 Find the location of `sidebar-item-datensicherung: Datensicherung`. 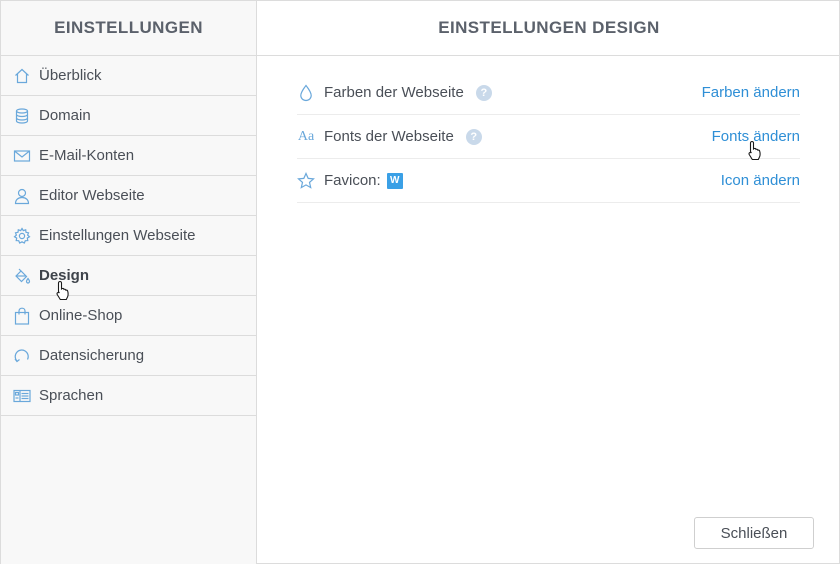

sidebar-item-datensicherung: Datensicherung is located at coordinates (128, 356).